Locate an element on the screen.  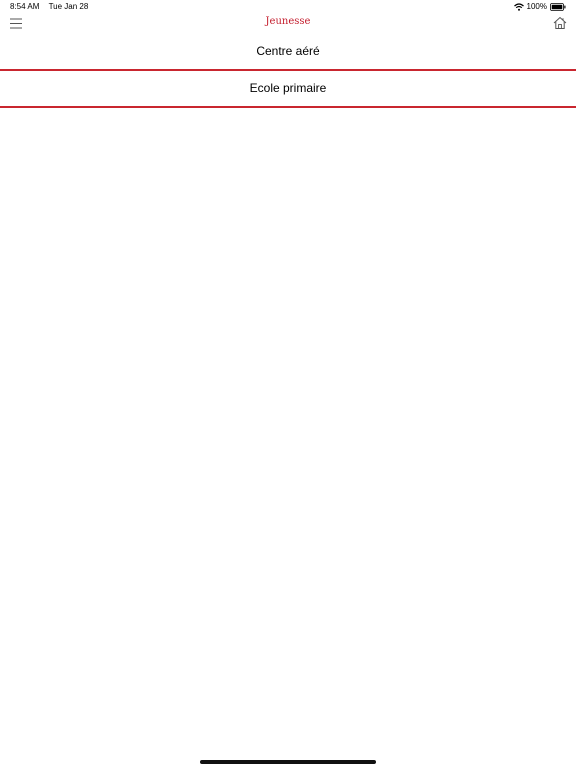
status-right: 100% is located at coordinates (539, 7).